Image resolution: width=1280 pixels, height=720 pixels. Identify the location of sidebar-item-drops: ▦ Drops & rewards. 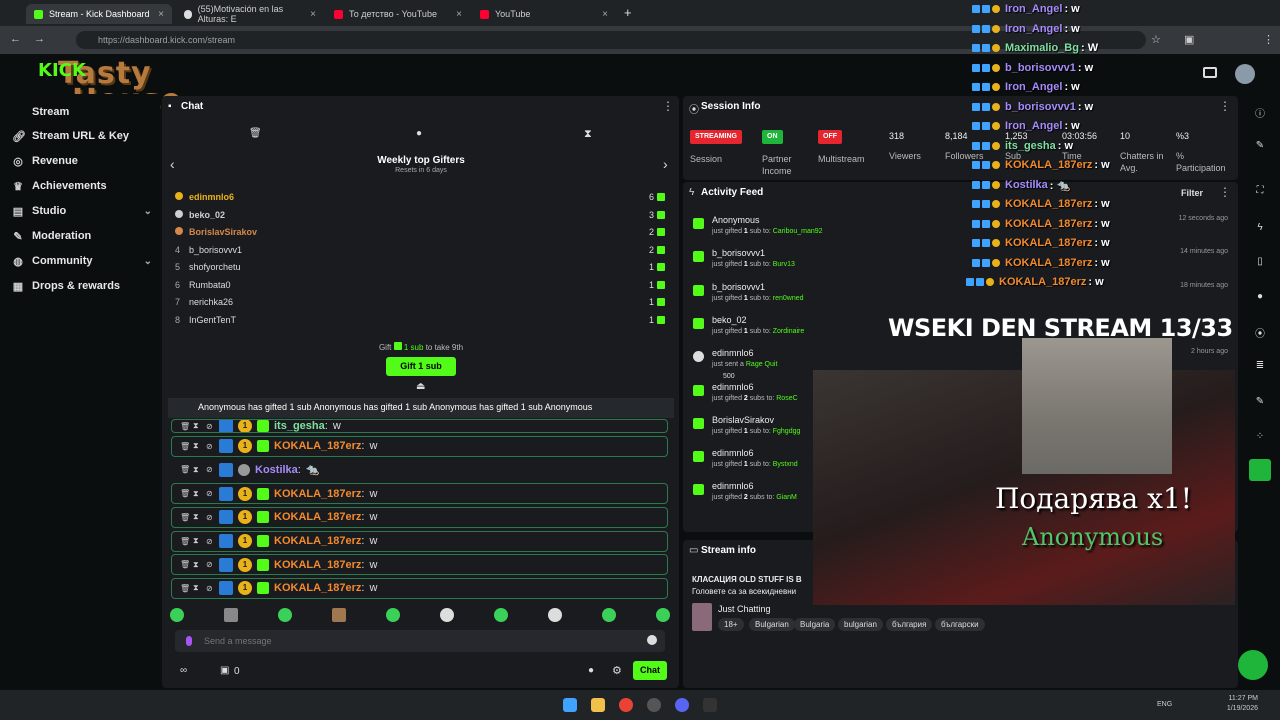
(82, 286).